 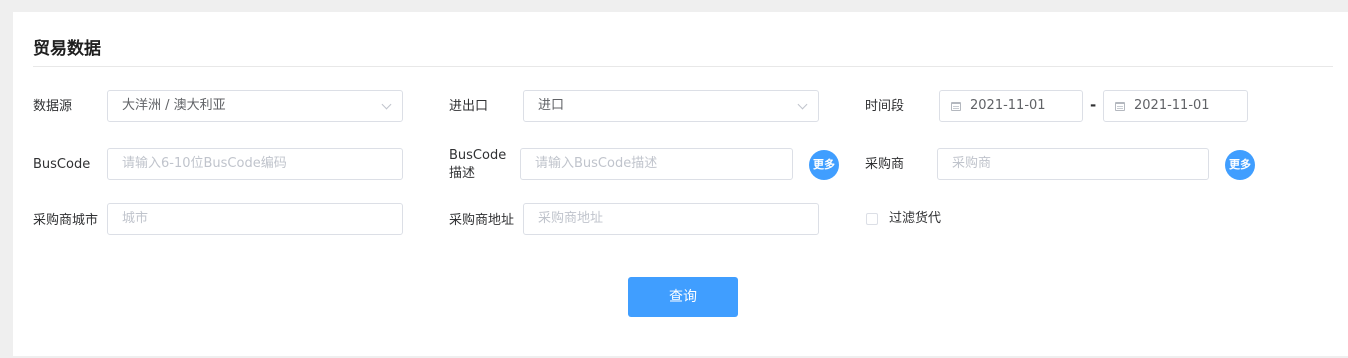 I want to click on buscode-label: BusCode, so click(x=62, y=164).